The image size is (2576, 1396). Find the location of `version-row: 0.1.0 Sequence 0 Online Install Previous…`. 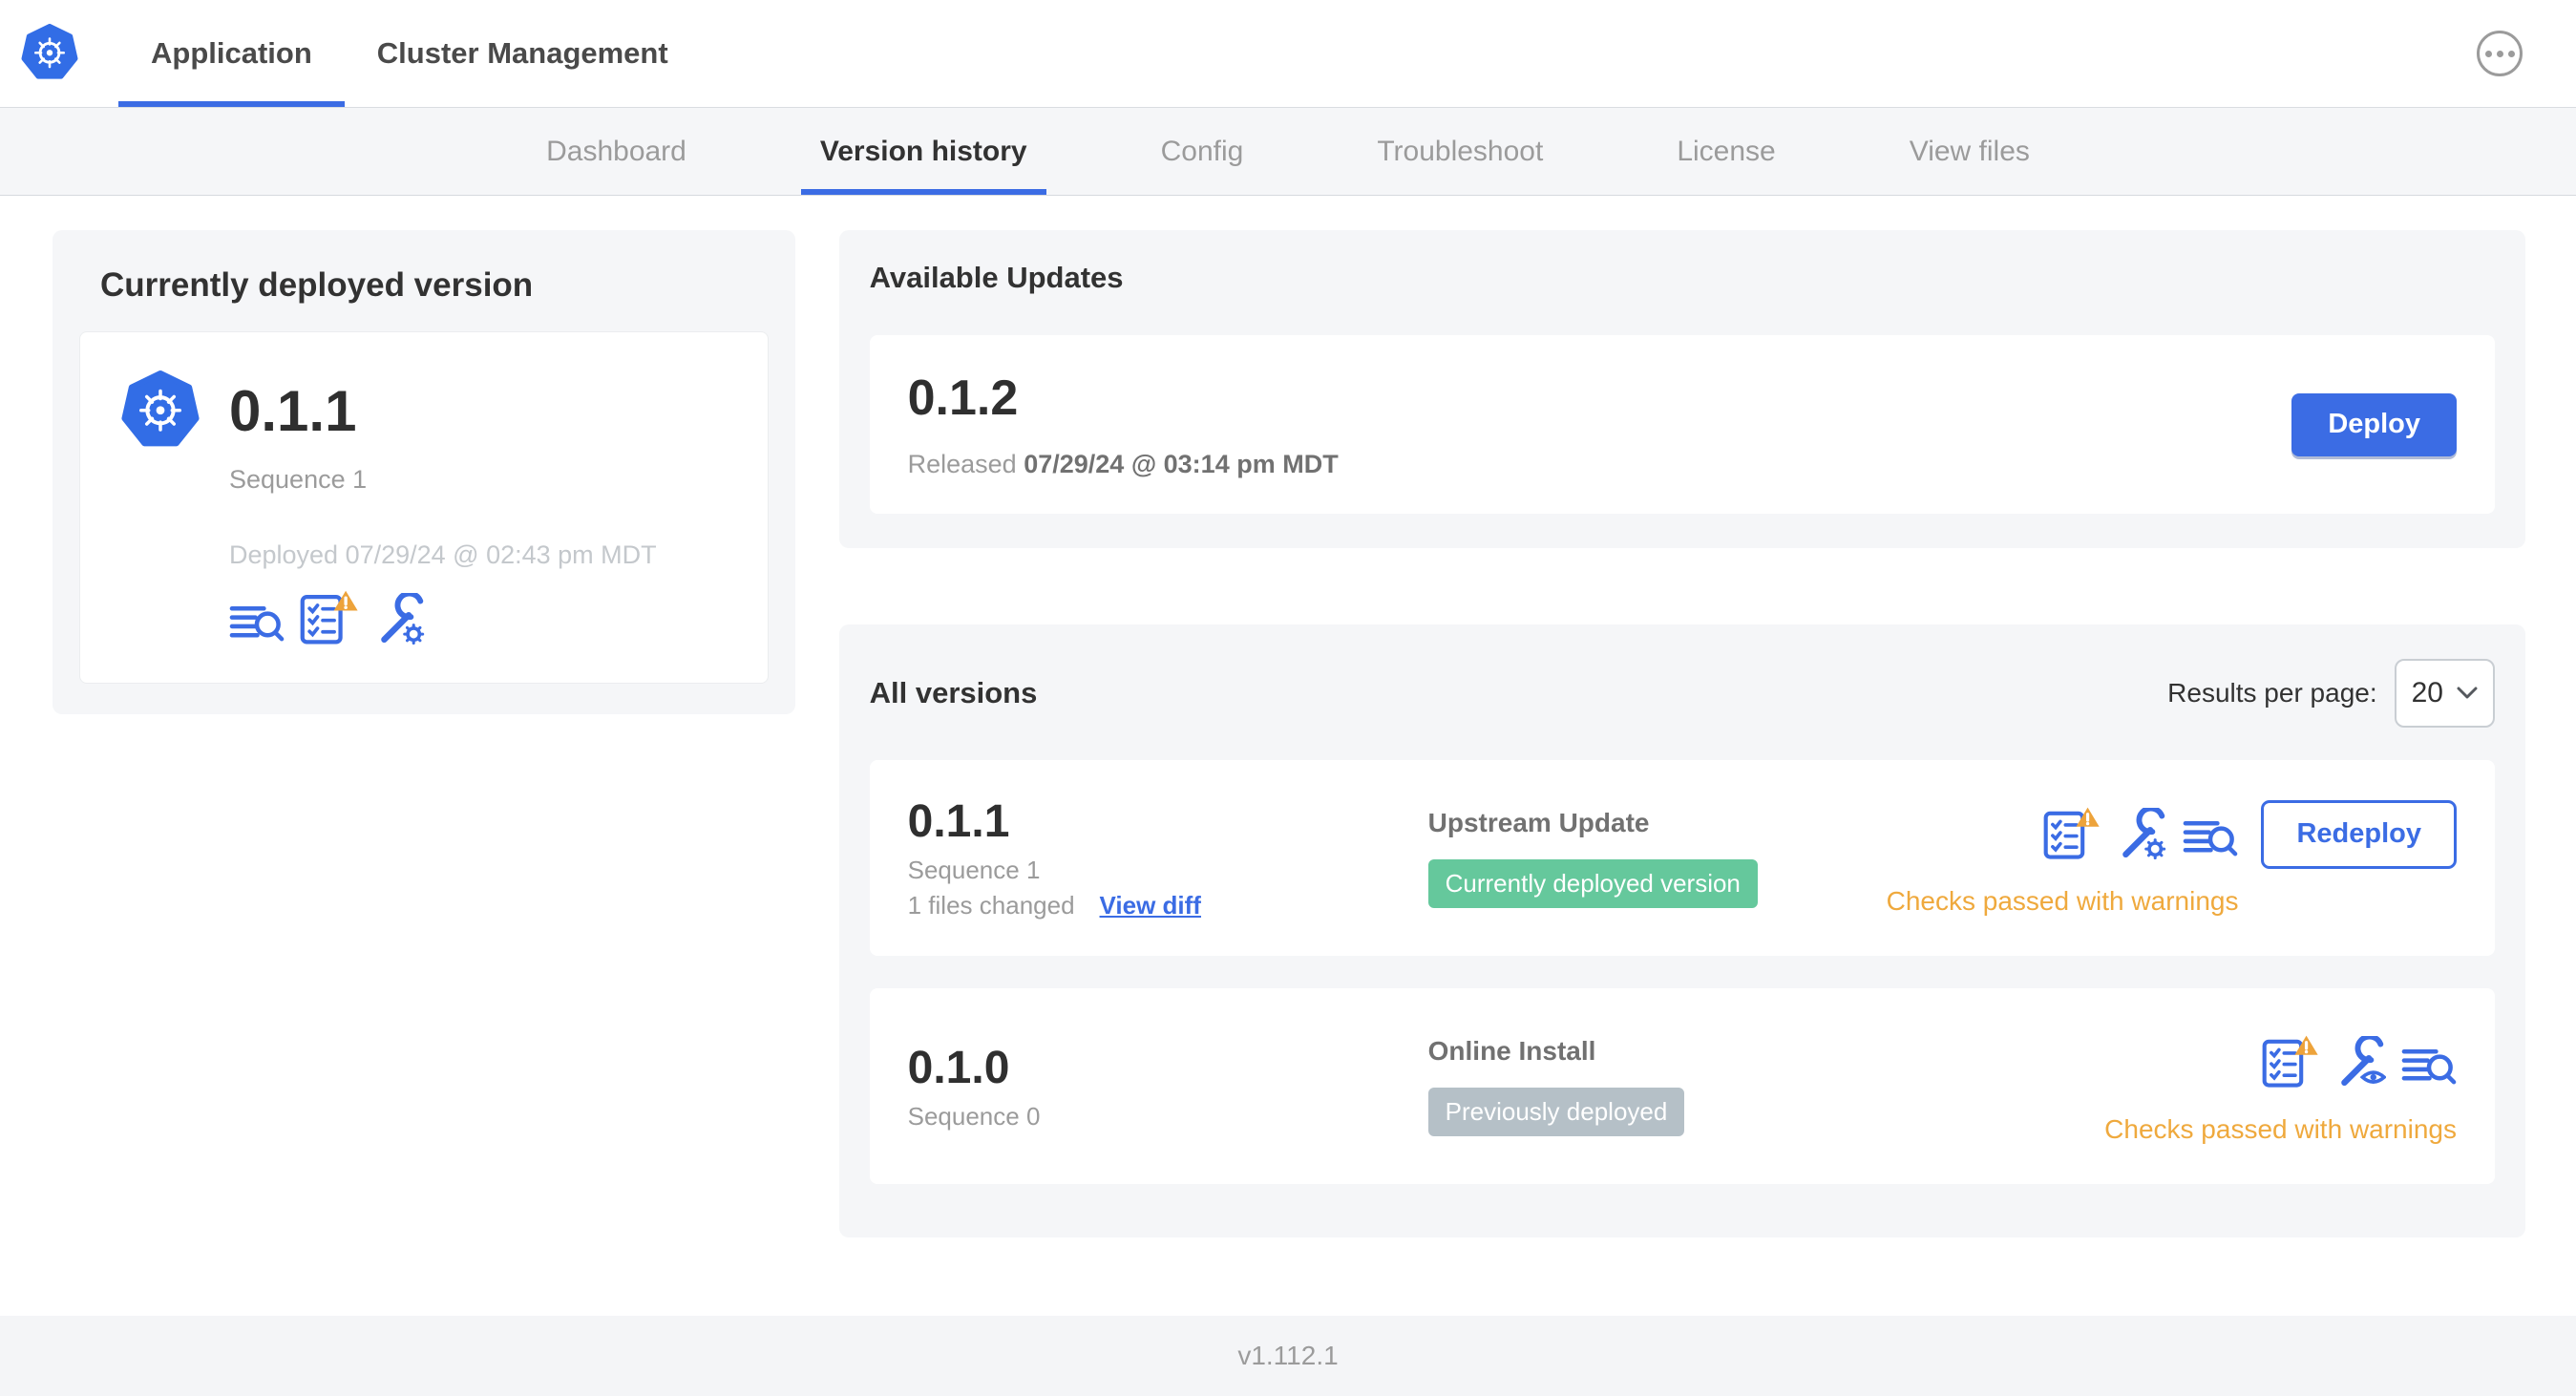

version-row: 0.1.0 Sequence 0 Online Install Previous… is located at coordinates (1682, 1086).